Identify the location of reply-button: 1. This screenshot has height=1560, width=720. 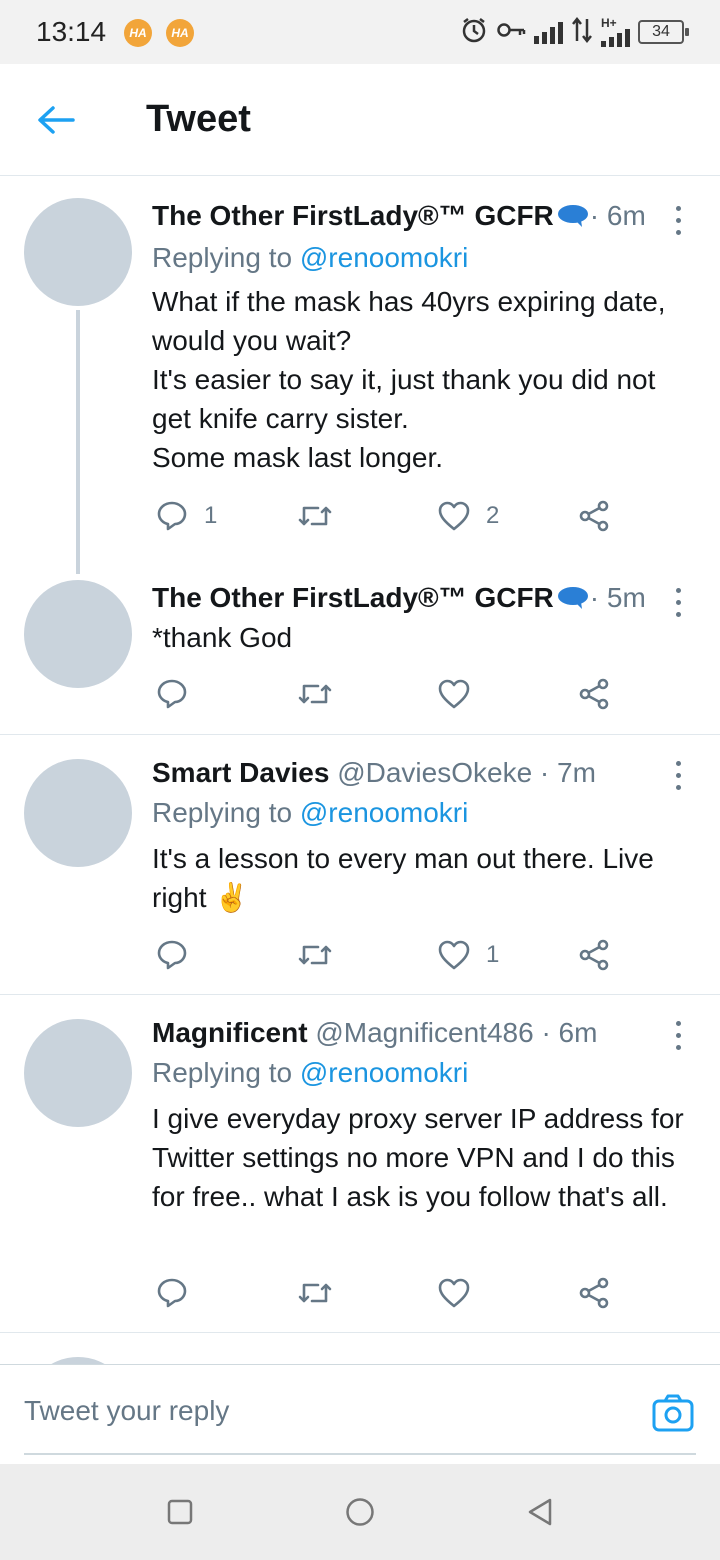
(186, 516).